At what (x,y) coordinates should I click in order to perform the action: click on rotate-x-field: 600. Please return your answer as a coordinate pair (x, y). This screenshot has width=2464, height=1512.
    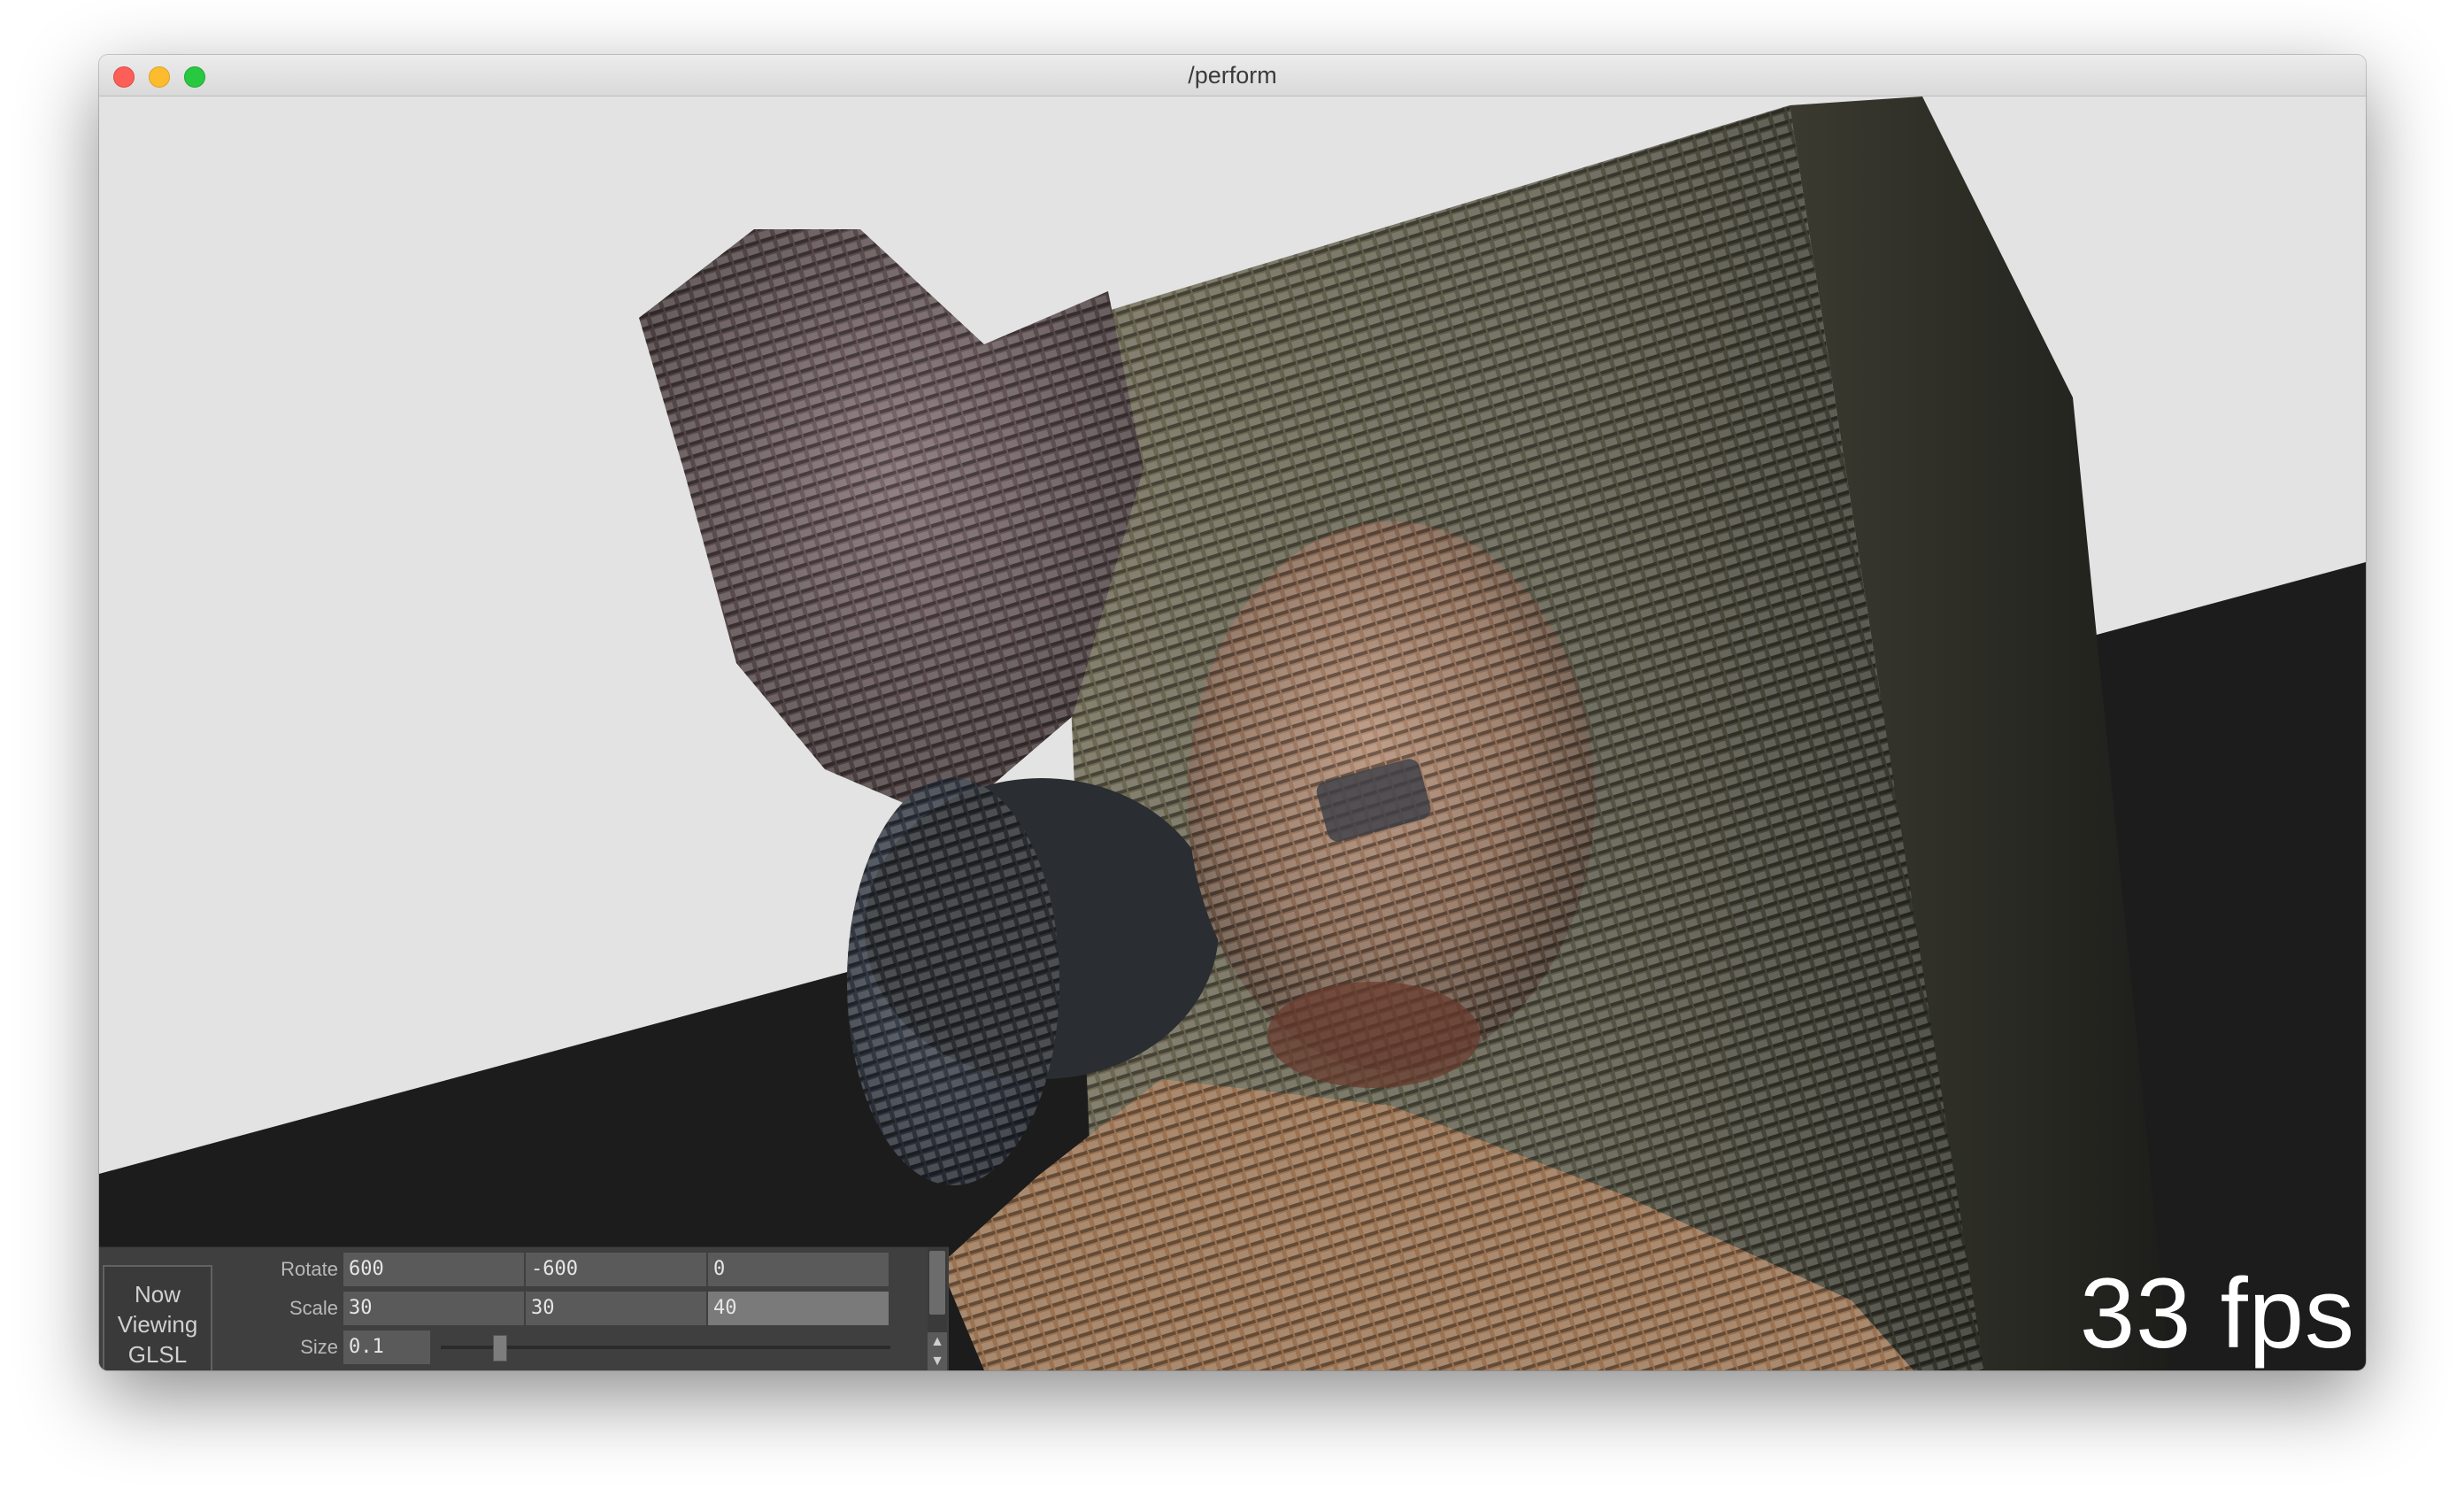
    Looking at the image, I should click on (435, 1269).